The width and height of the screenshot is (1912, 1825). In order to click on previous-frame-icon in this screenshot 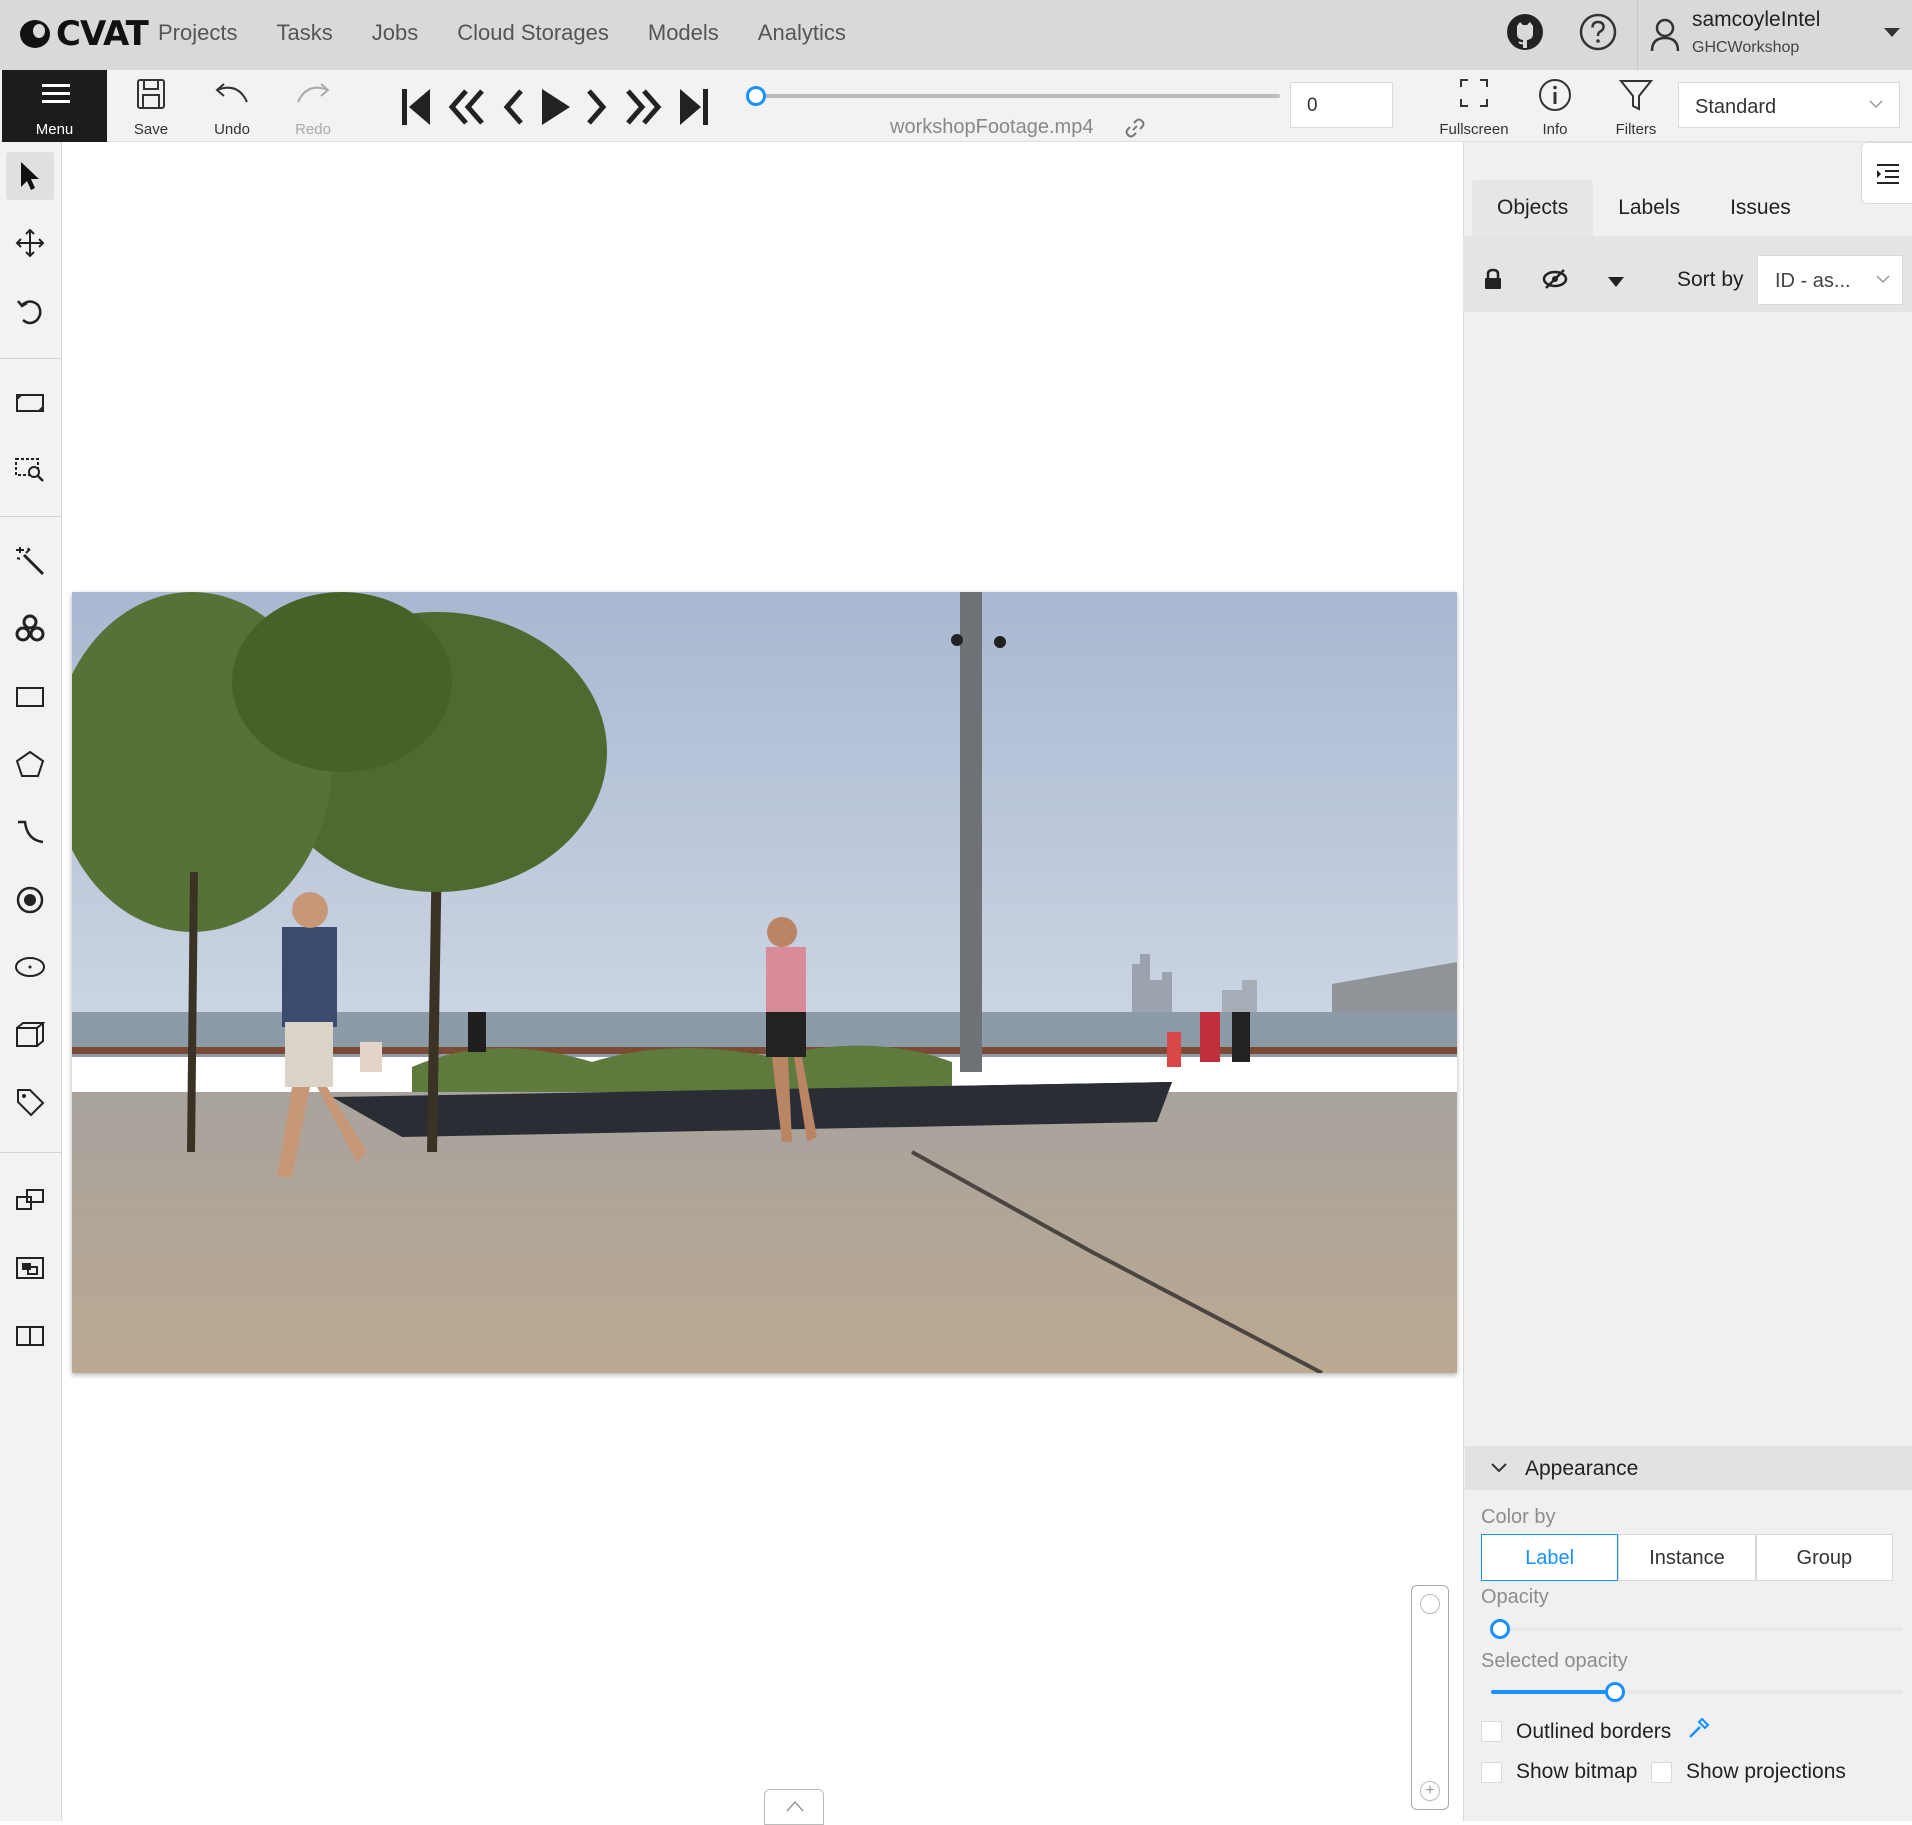, I will do `click(513, 107)`.